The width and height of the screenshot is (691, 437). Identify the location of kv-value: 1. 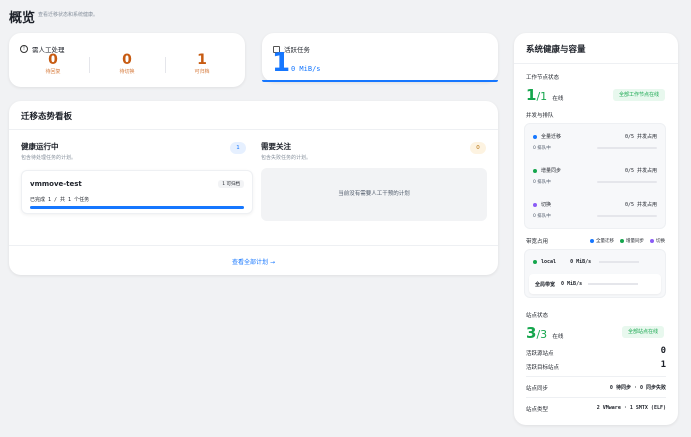
(663, 365).